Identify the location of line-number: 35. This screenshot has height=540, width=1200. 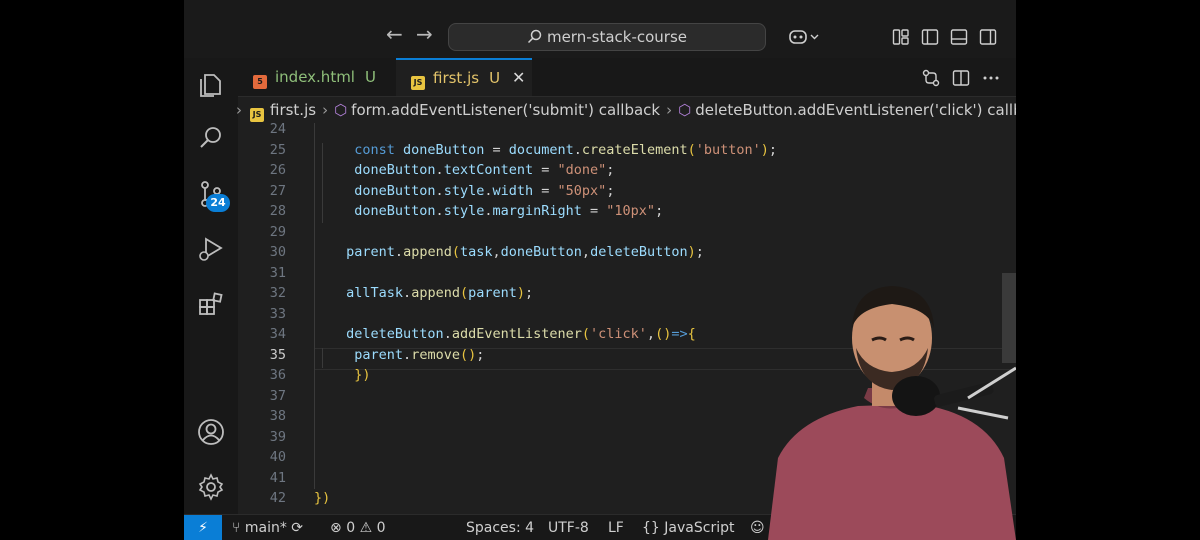
(277, 354).